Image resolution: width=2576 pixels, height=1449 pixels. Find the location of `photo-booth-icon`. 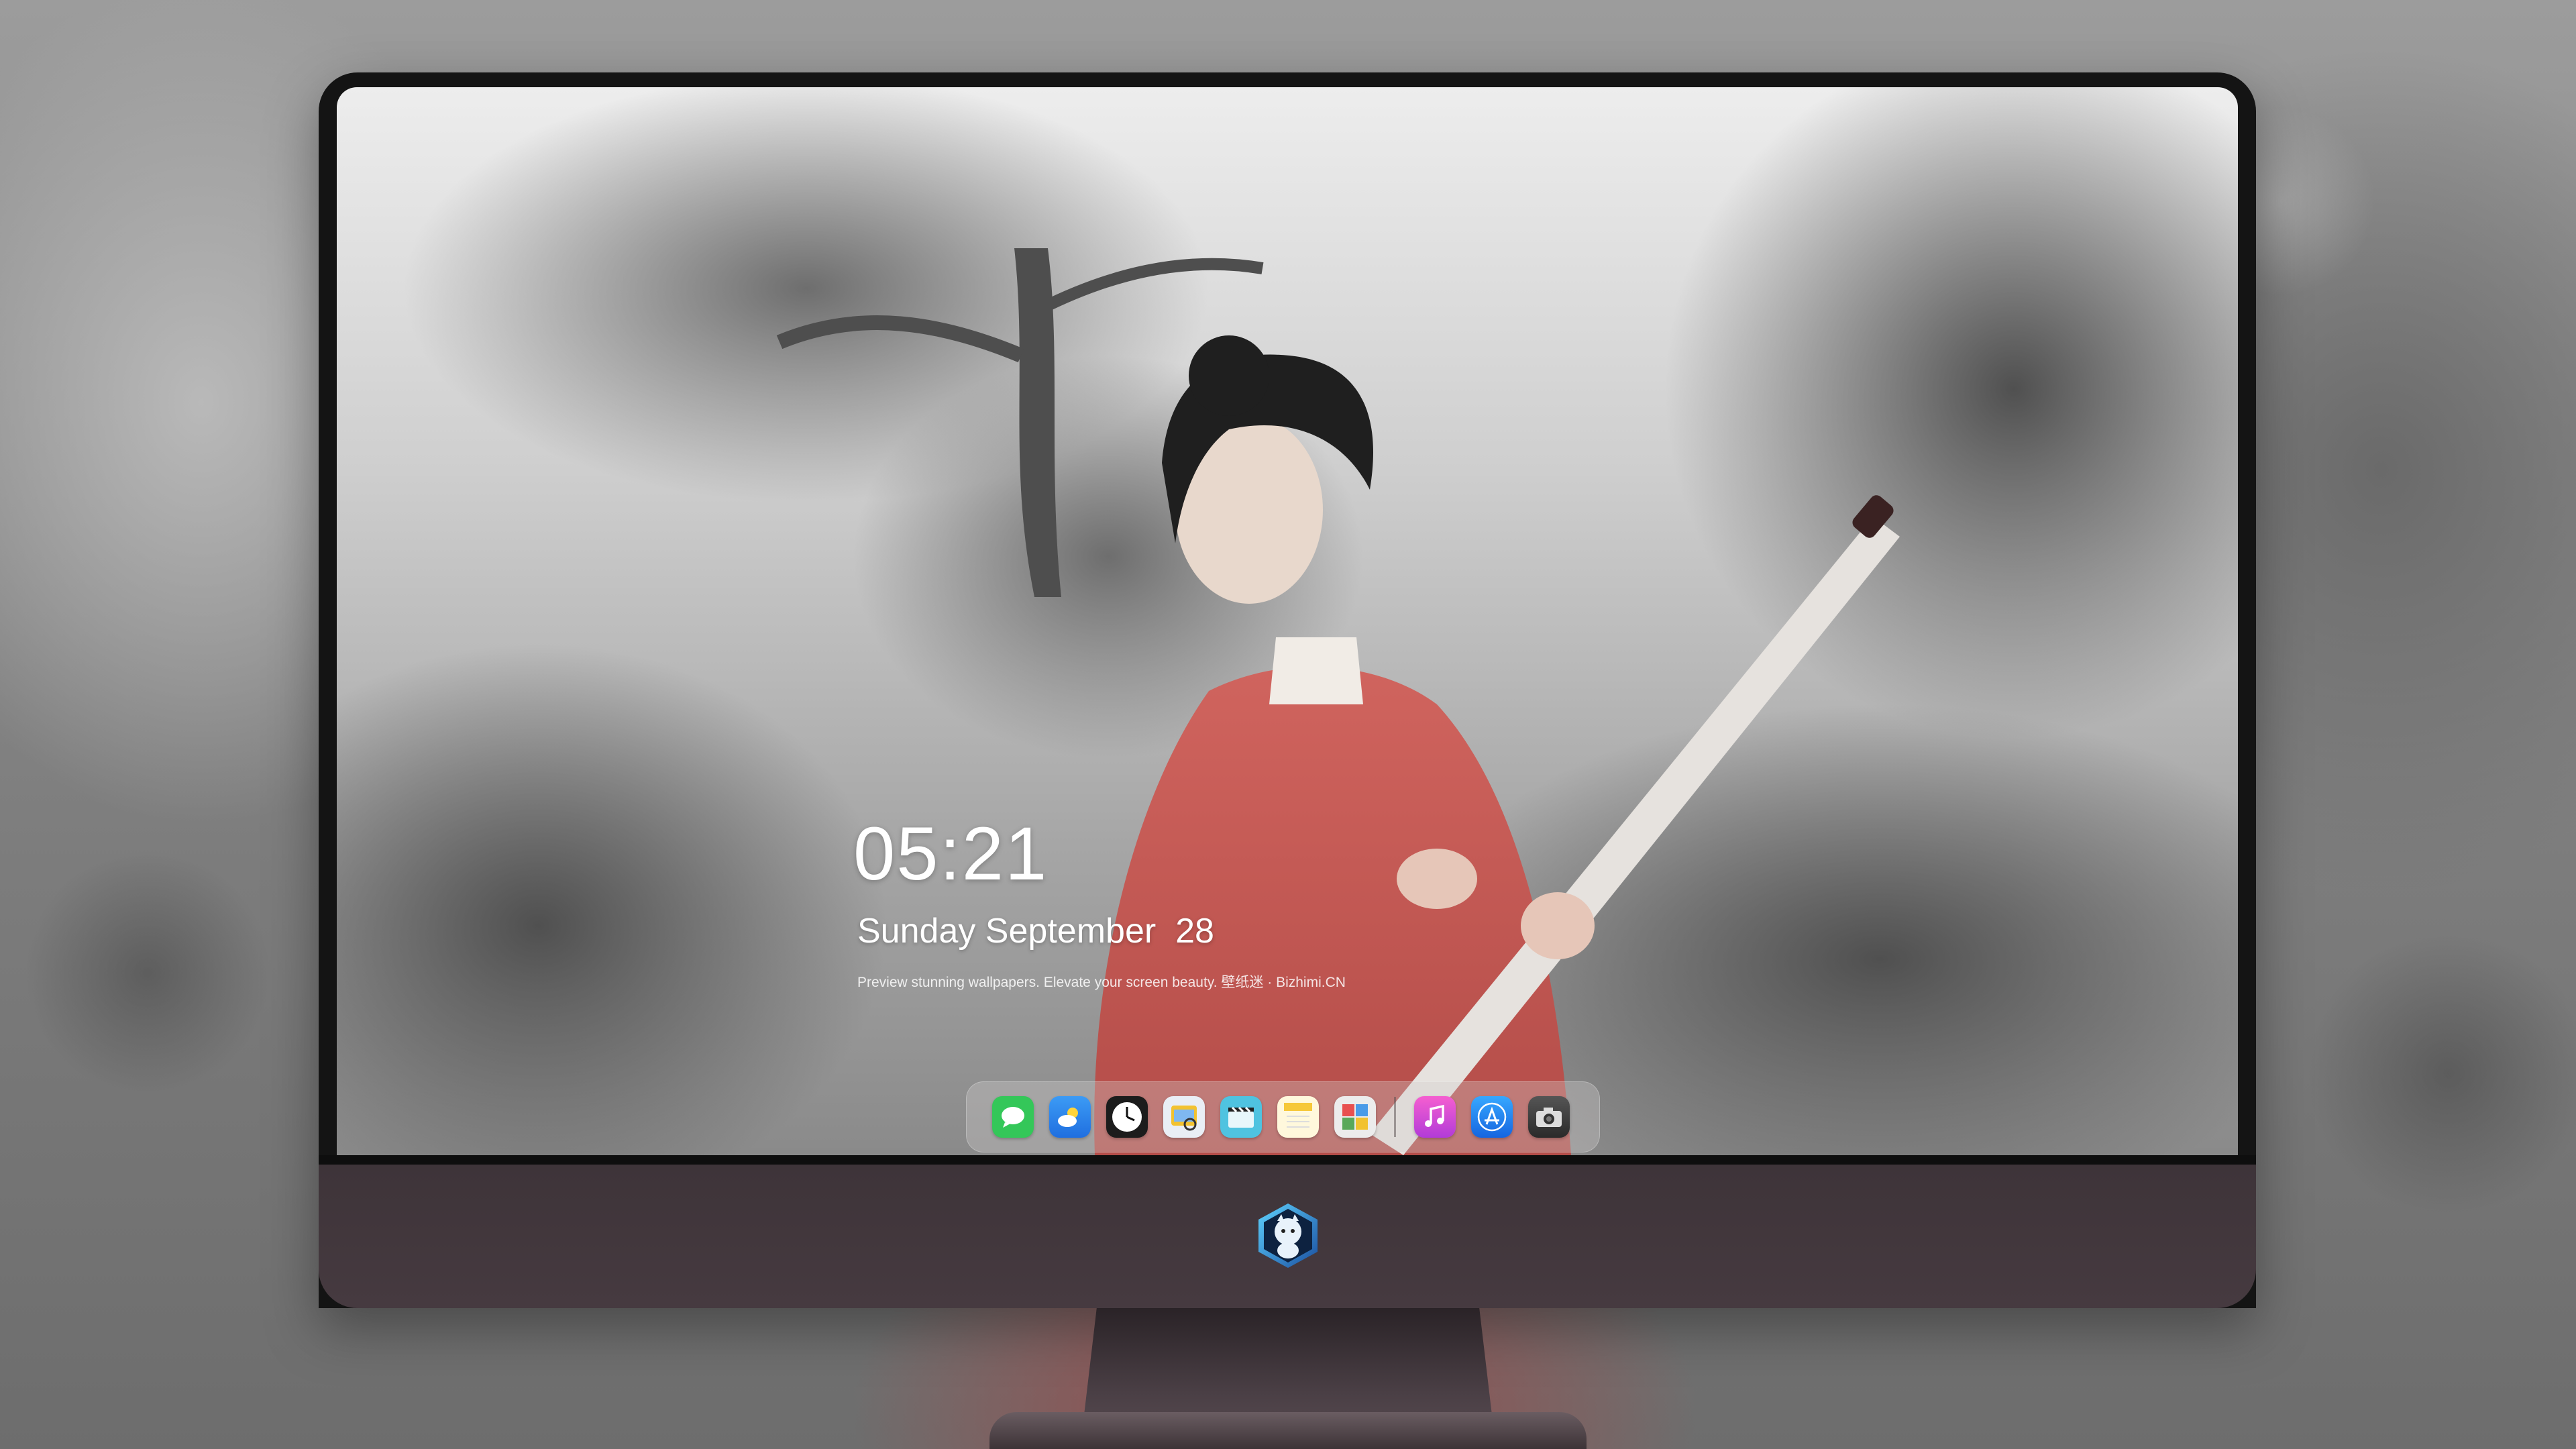

photo-booth-icon is located at coordinates (1355, 1117).